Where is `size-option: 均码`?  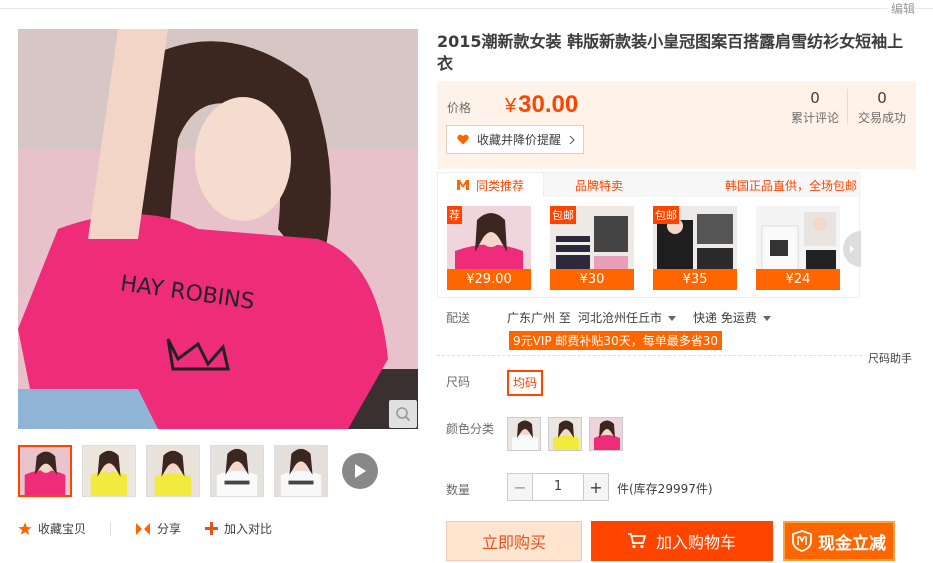
size-option: 均码 is located at coordinates (525, 383).